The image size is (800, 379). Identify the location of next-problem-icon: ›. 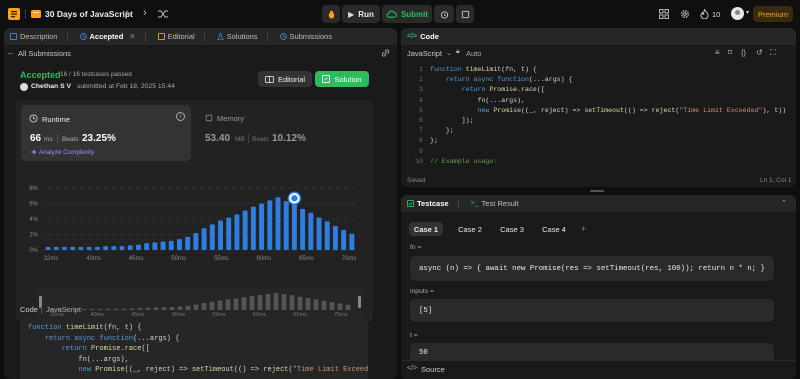
(145, 13).